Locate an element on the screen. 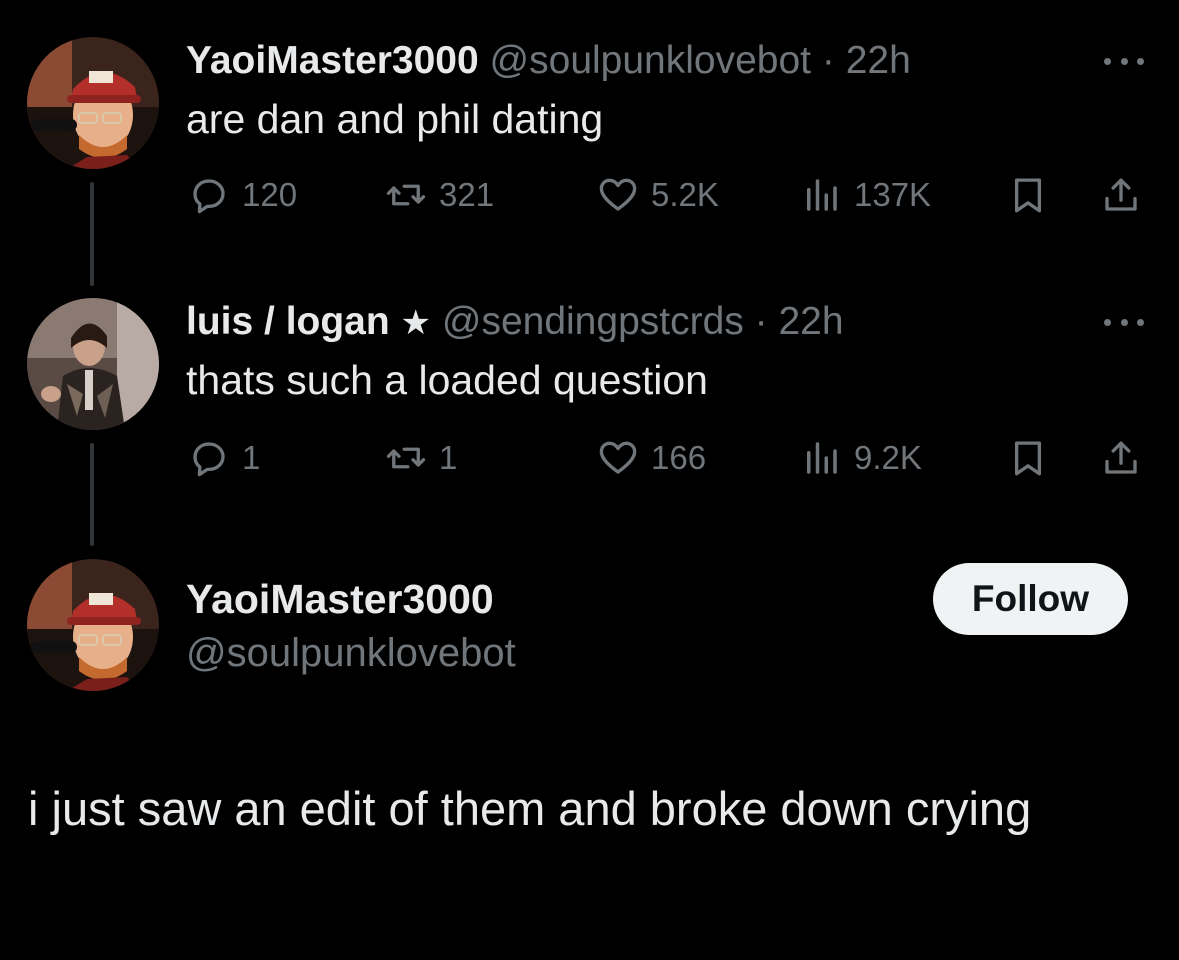  avatar is located at coordinates (93, 625).